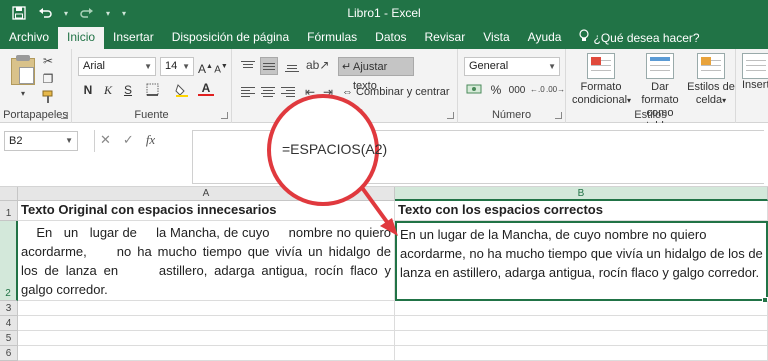 This screenshot has width=768, height=361. I want to click on select-all-corner, so click(9, 194).